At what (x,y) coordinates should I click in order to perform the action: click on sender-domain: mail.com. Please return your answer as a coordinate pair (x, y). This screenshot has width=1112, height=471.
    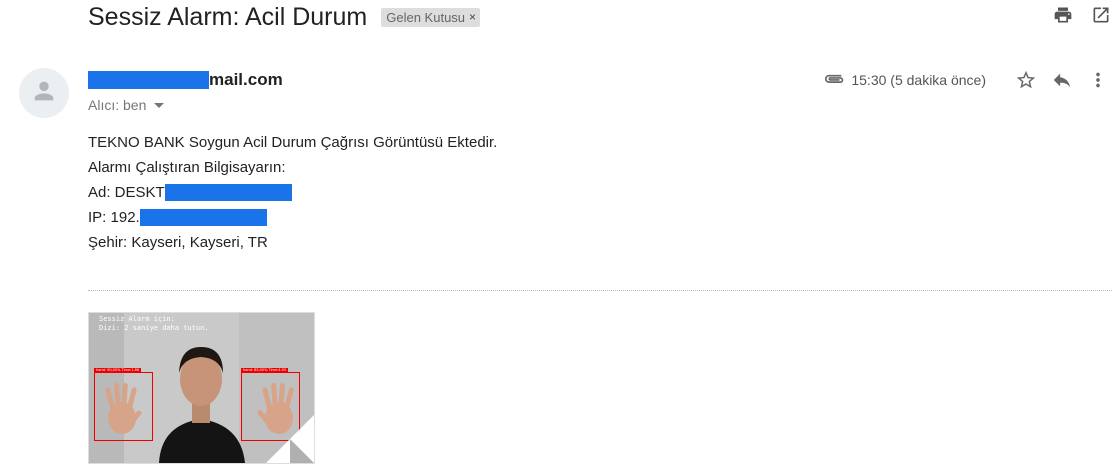
    Looking at the image, I should click on (246, 79).